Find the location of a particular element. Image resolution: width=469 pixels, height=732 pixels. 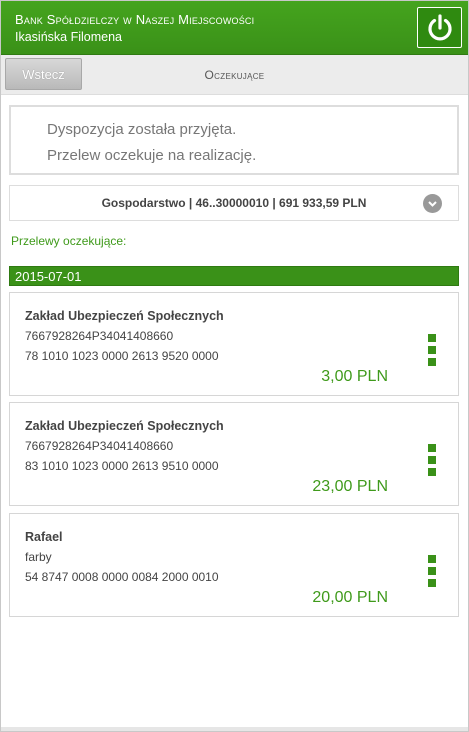

bank-name: Bank Spółdzielczy w Naszej Miejscowości is located at coordinates (135, 19).